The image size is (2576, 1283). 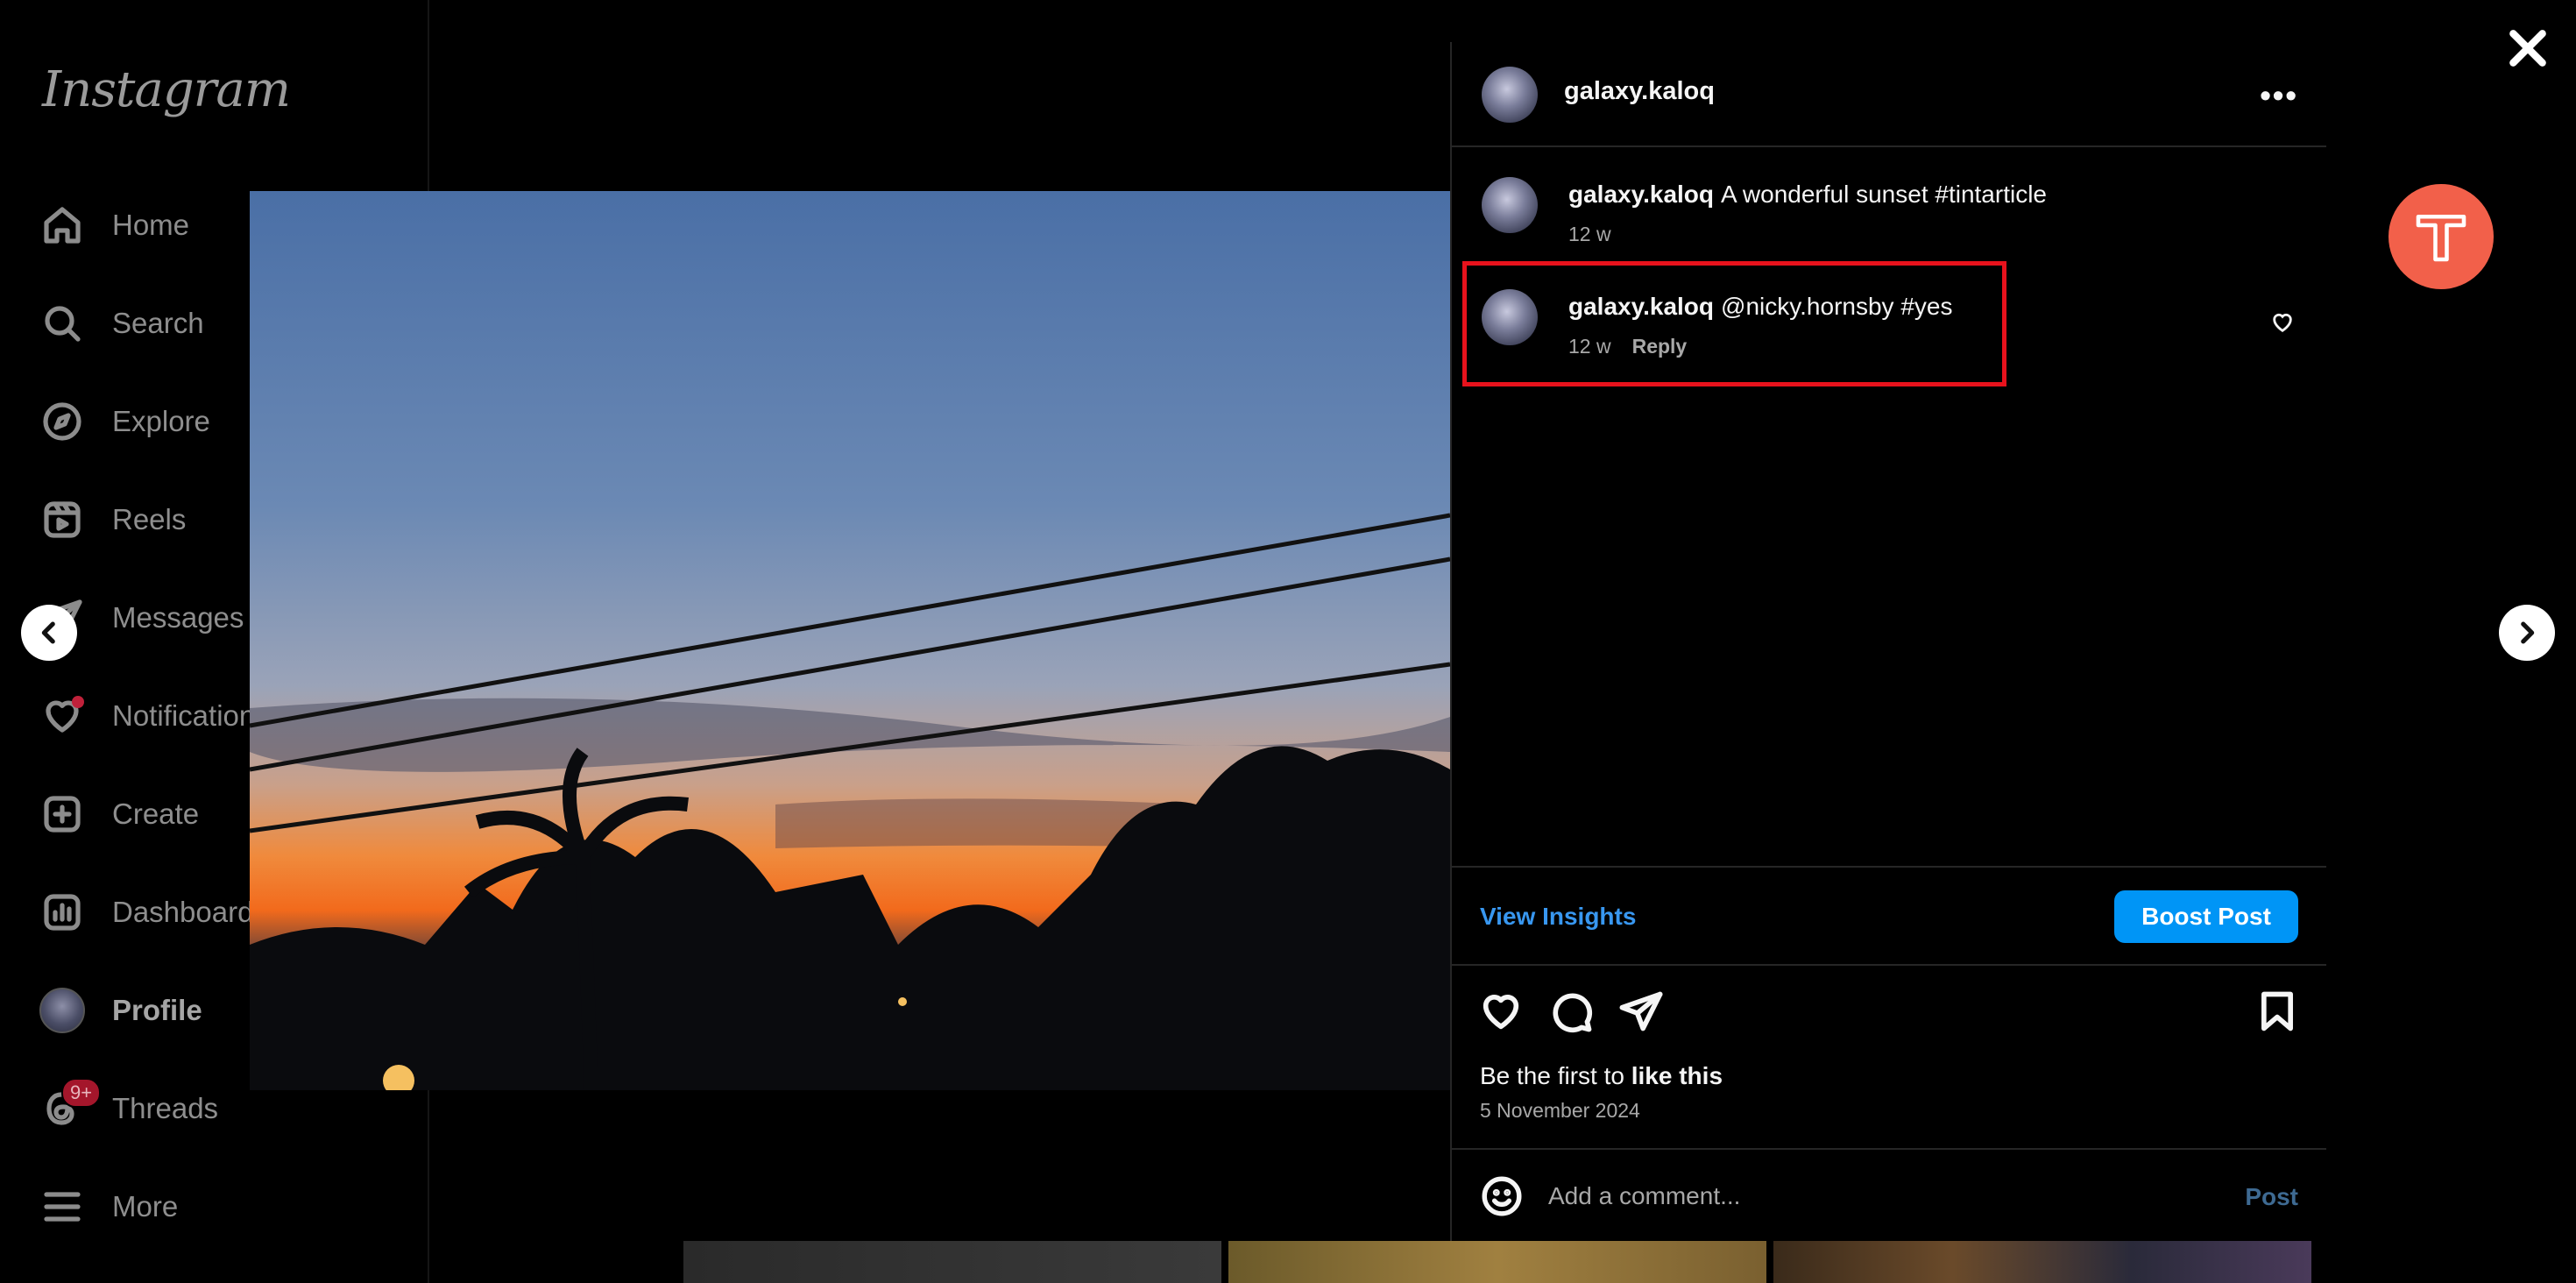 What do you see at coordinates (145, 1206) in the screenshot?
I see `sidebar-item-label: More` at bounding box center [145, 1206].